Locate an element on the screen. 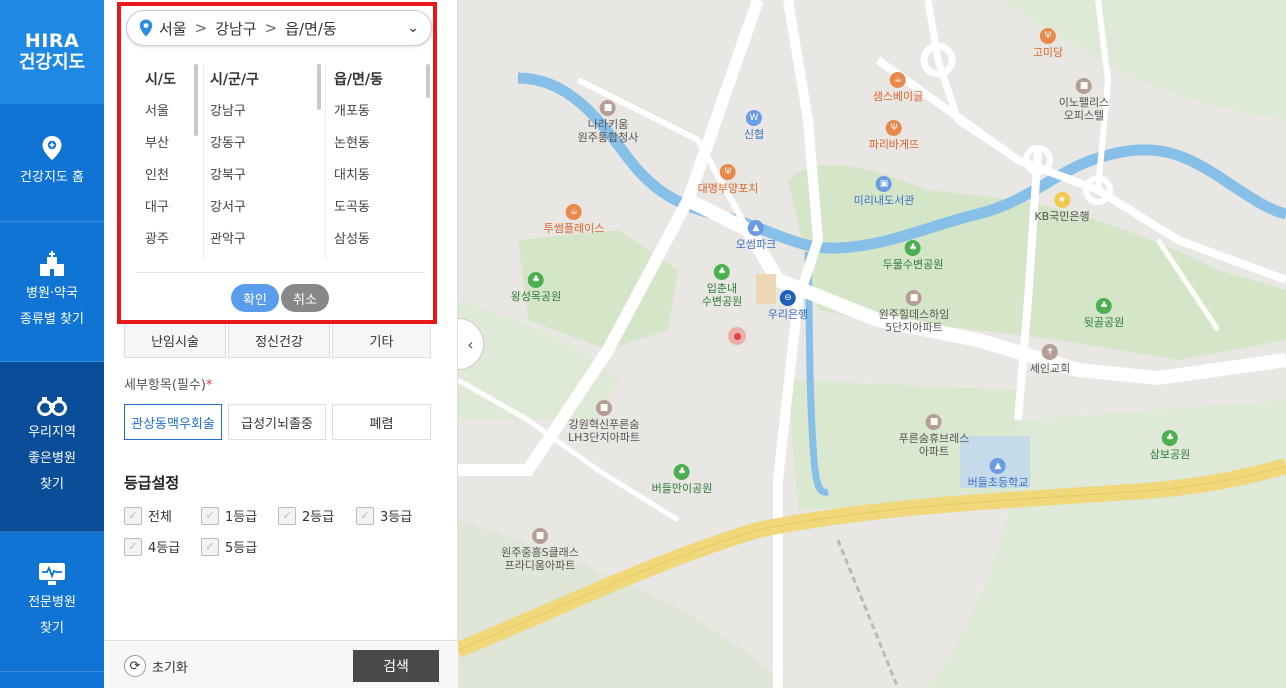 This screenshot has width=1286, height=688. category-mental-health: 정신건강 is located at coordinates (279, 340).